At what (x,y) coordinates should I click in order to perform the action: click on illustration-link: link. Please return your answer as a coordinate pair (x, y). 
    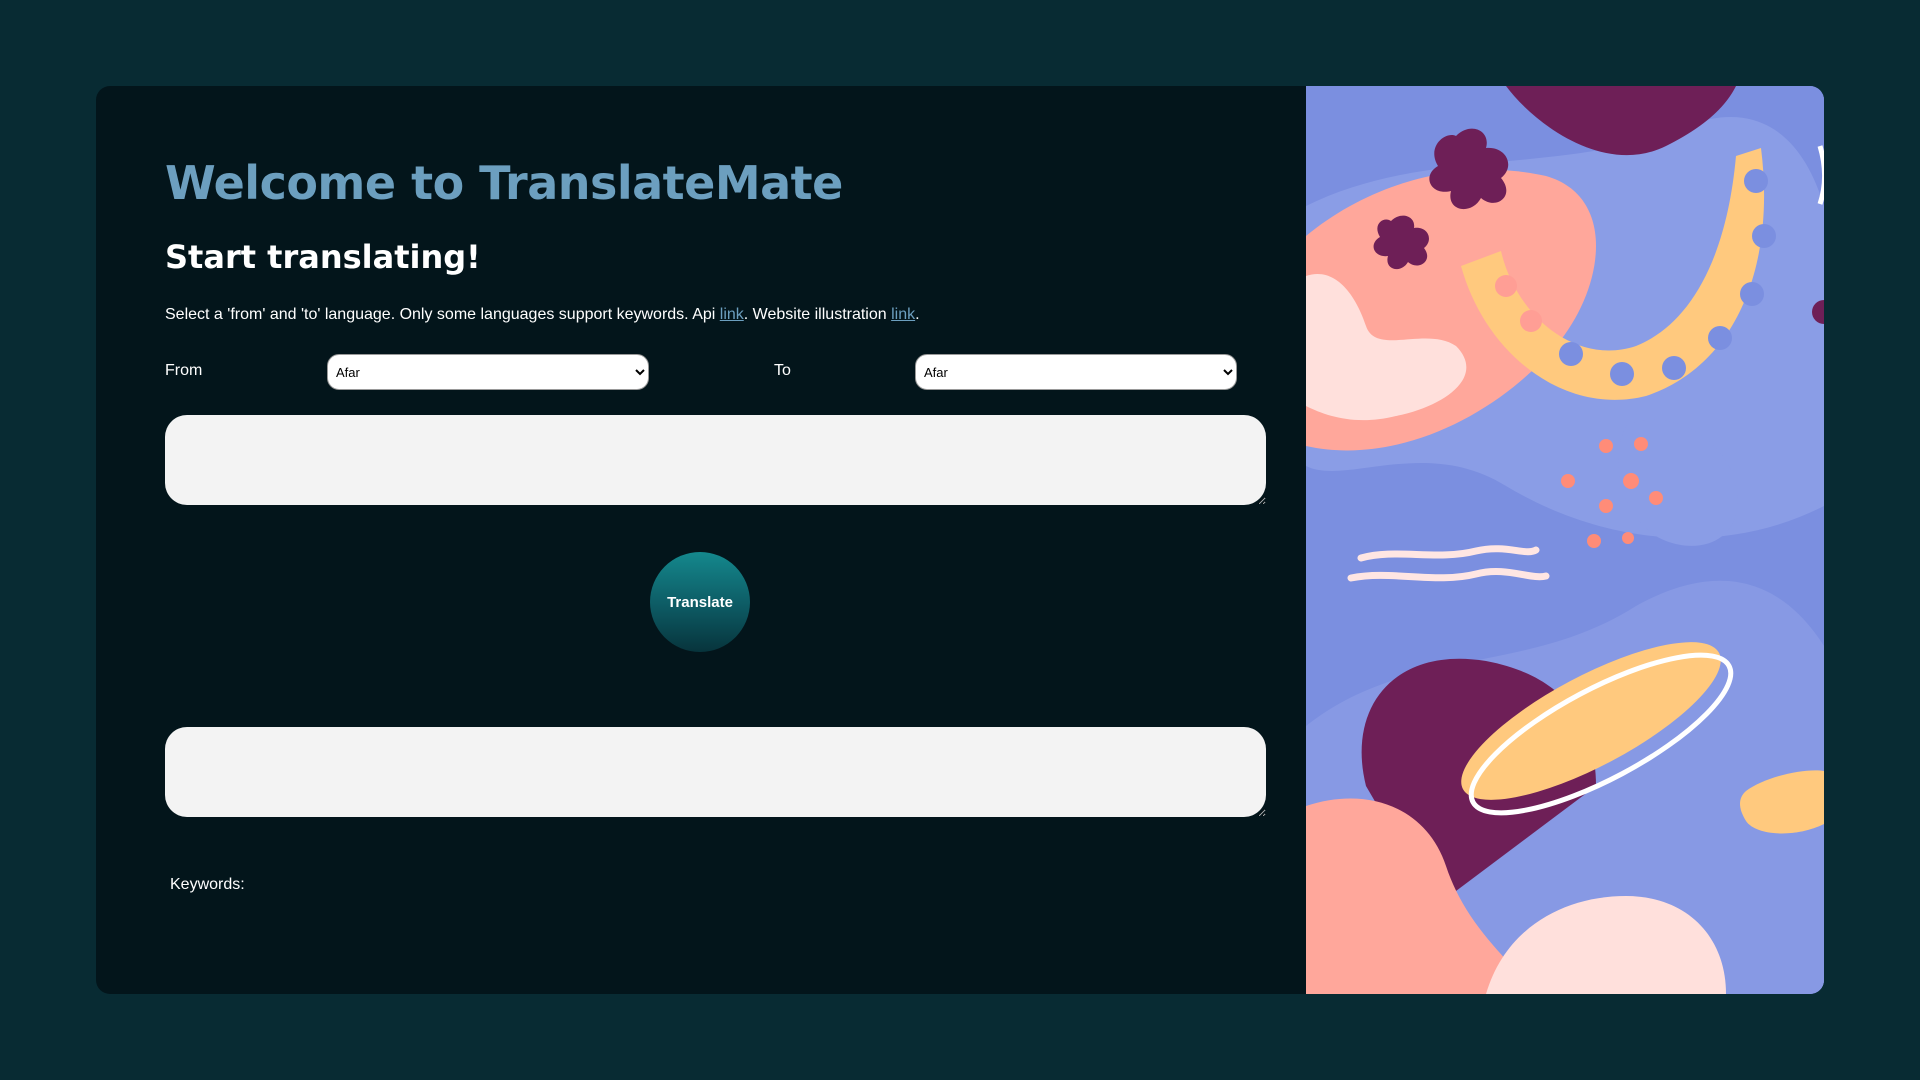
    Looking at the image, I should click on (903, 314).